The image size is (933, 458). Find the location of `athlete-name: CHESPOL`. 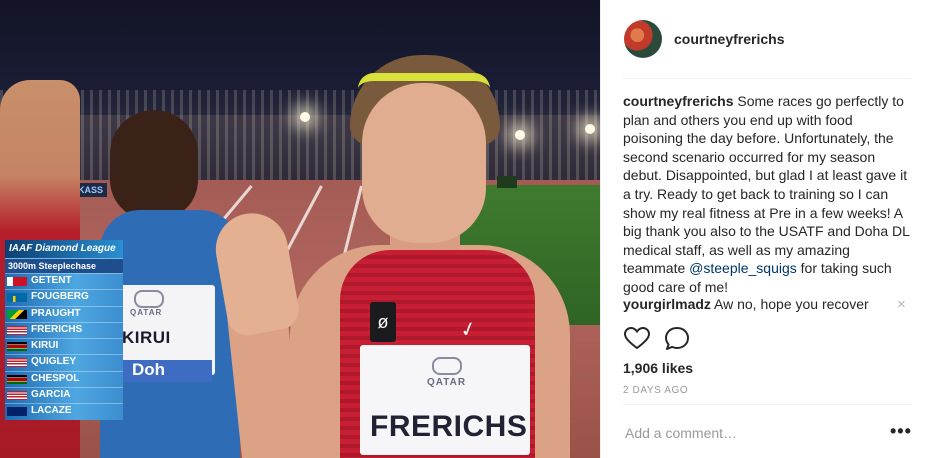

athlete-name: CHESPOL is located at coordinates (55, 378).